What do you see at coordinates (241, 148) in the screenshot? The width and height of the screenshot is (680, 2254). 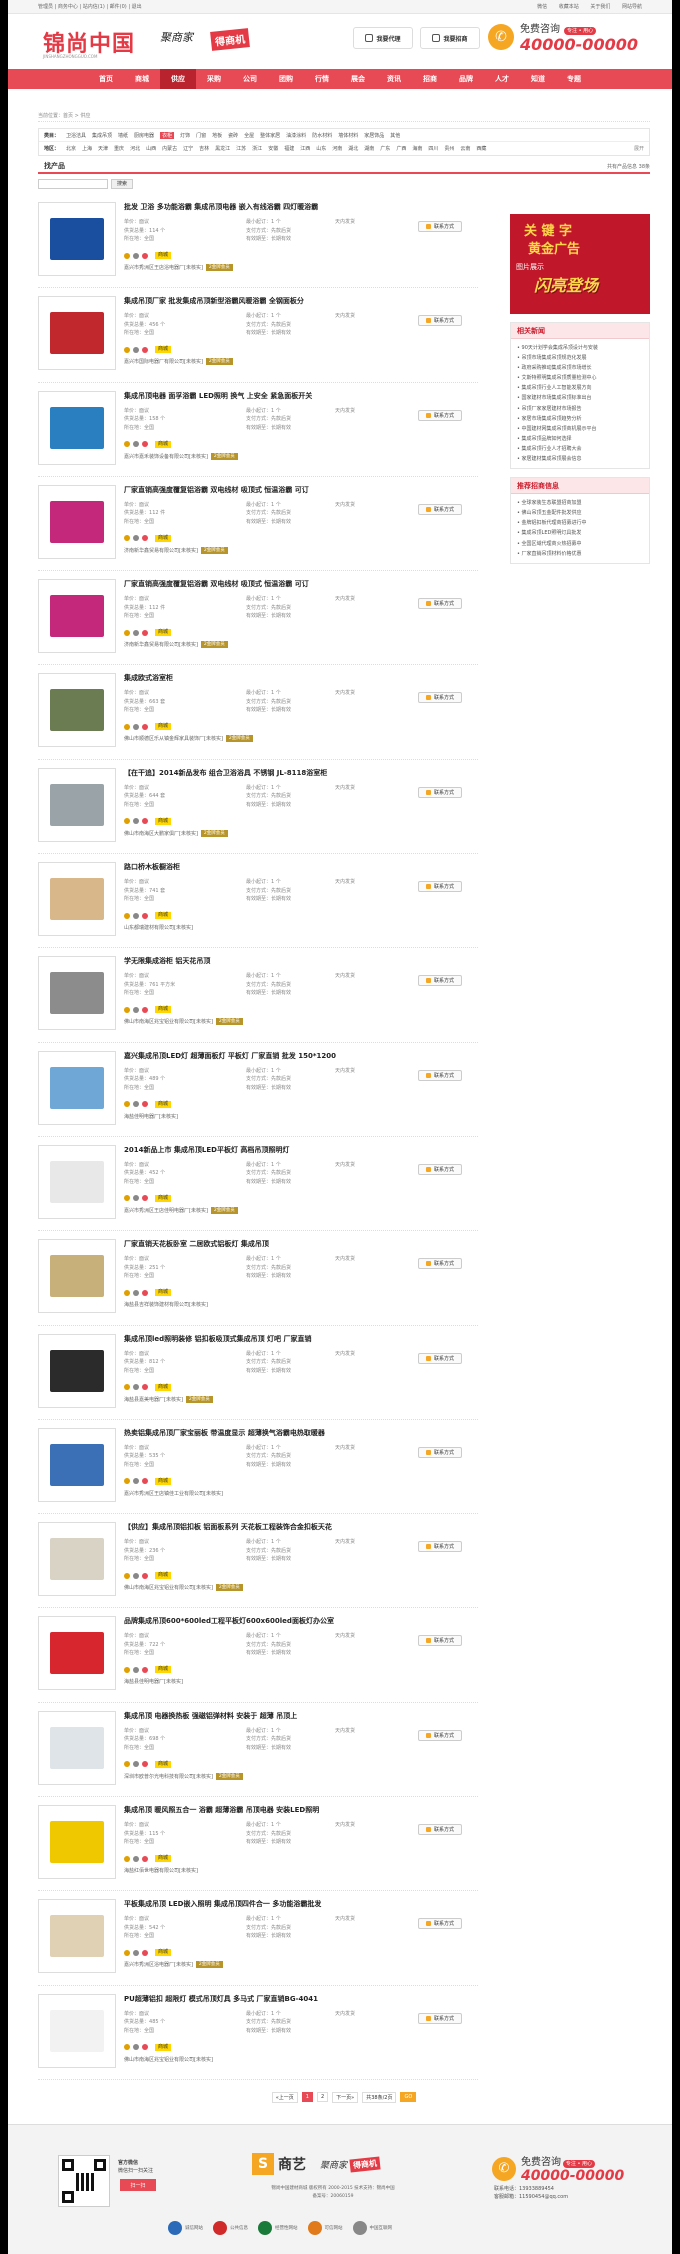 I see `region-option: 江苏` at bounding box center [241, 148].